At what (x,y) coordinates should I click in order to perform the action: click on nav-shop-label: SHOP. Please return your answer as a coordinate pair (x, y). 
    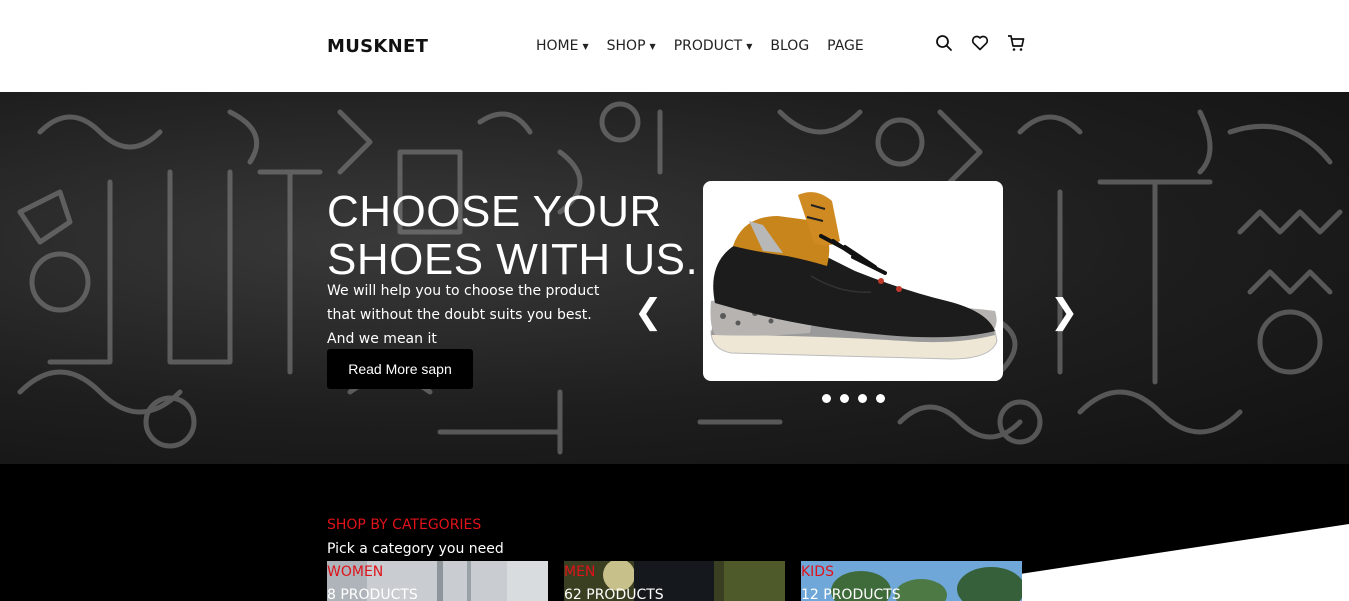
    Looking at the image, I should click on (626, 46).